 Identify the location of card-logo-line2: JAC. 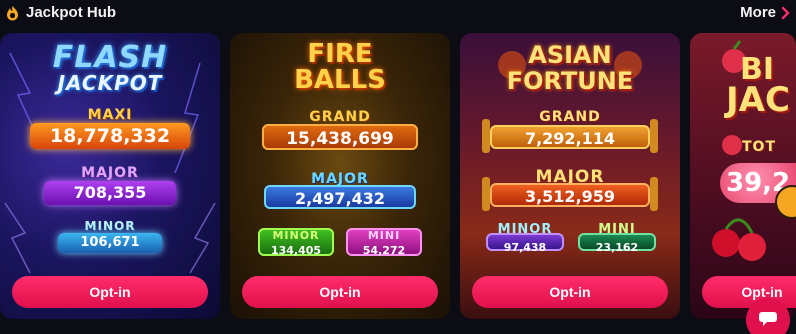
(758, 100).